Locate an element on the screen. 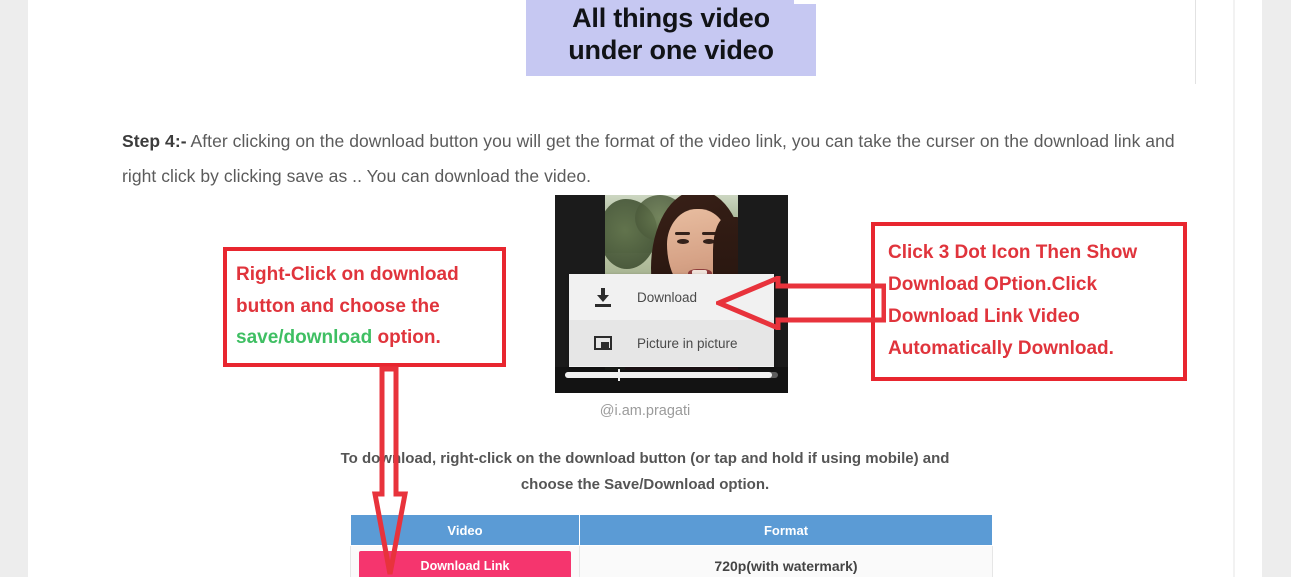 The height and width of the screenshot is (577, 1291). promo-banner-text: All things video under one video is located at coordinates (671, 38).